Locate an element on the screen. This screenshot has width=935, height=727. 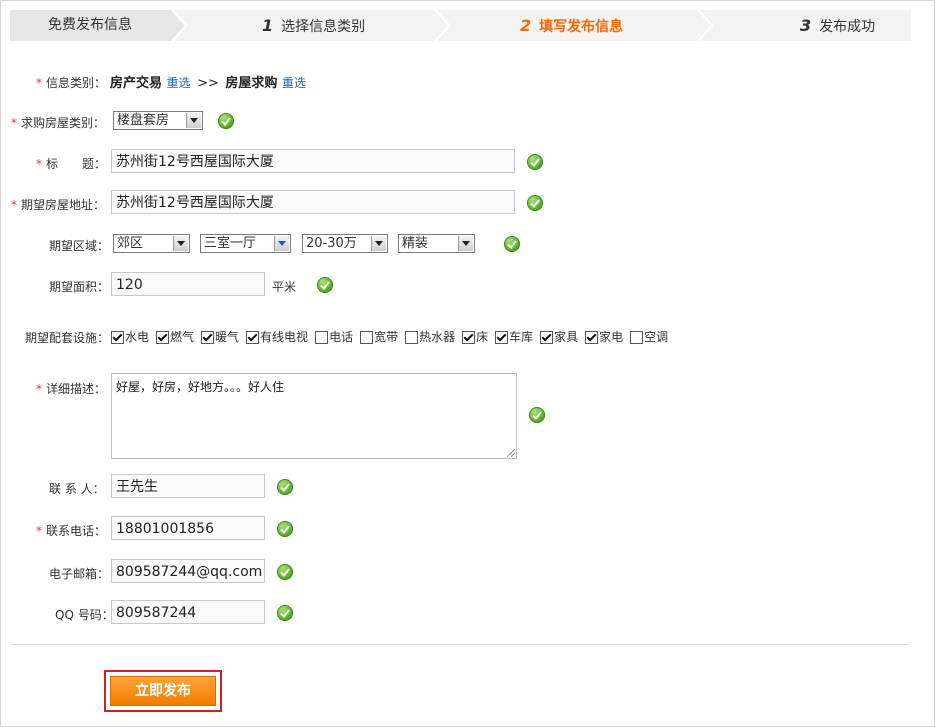
facility-option: 电话 is located at coordinates (334, 337).